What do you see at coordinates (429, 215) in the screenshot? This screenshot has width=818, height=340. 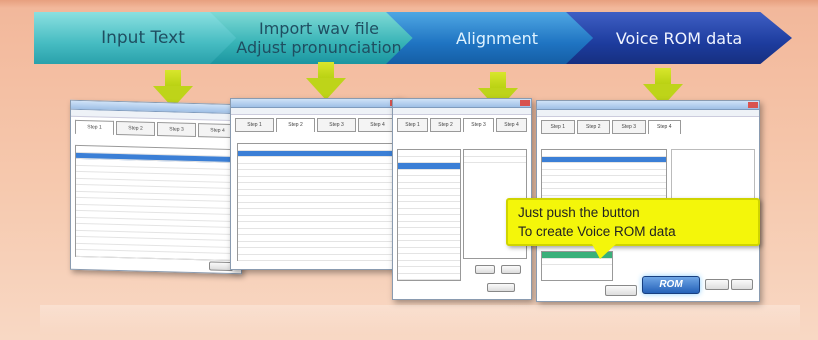 I see `sentence-checklist` at bounding box center [429, 215].